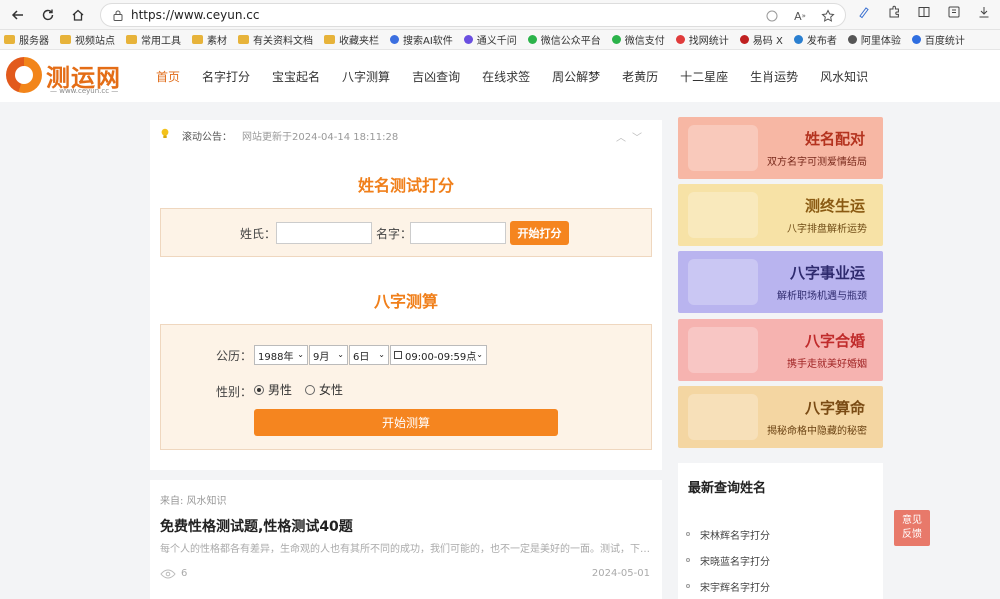 The height and width of the screenshot is (599, 1000). I want to click on surname-input, so click(324, 233).